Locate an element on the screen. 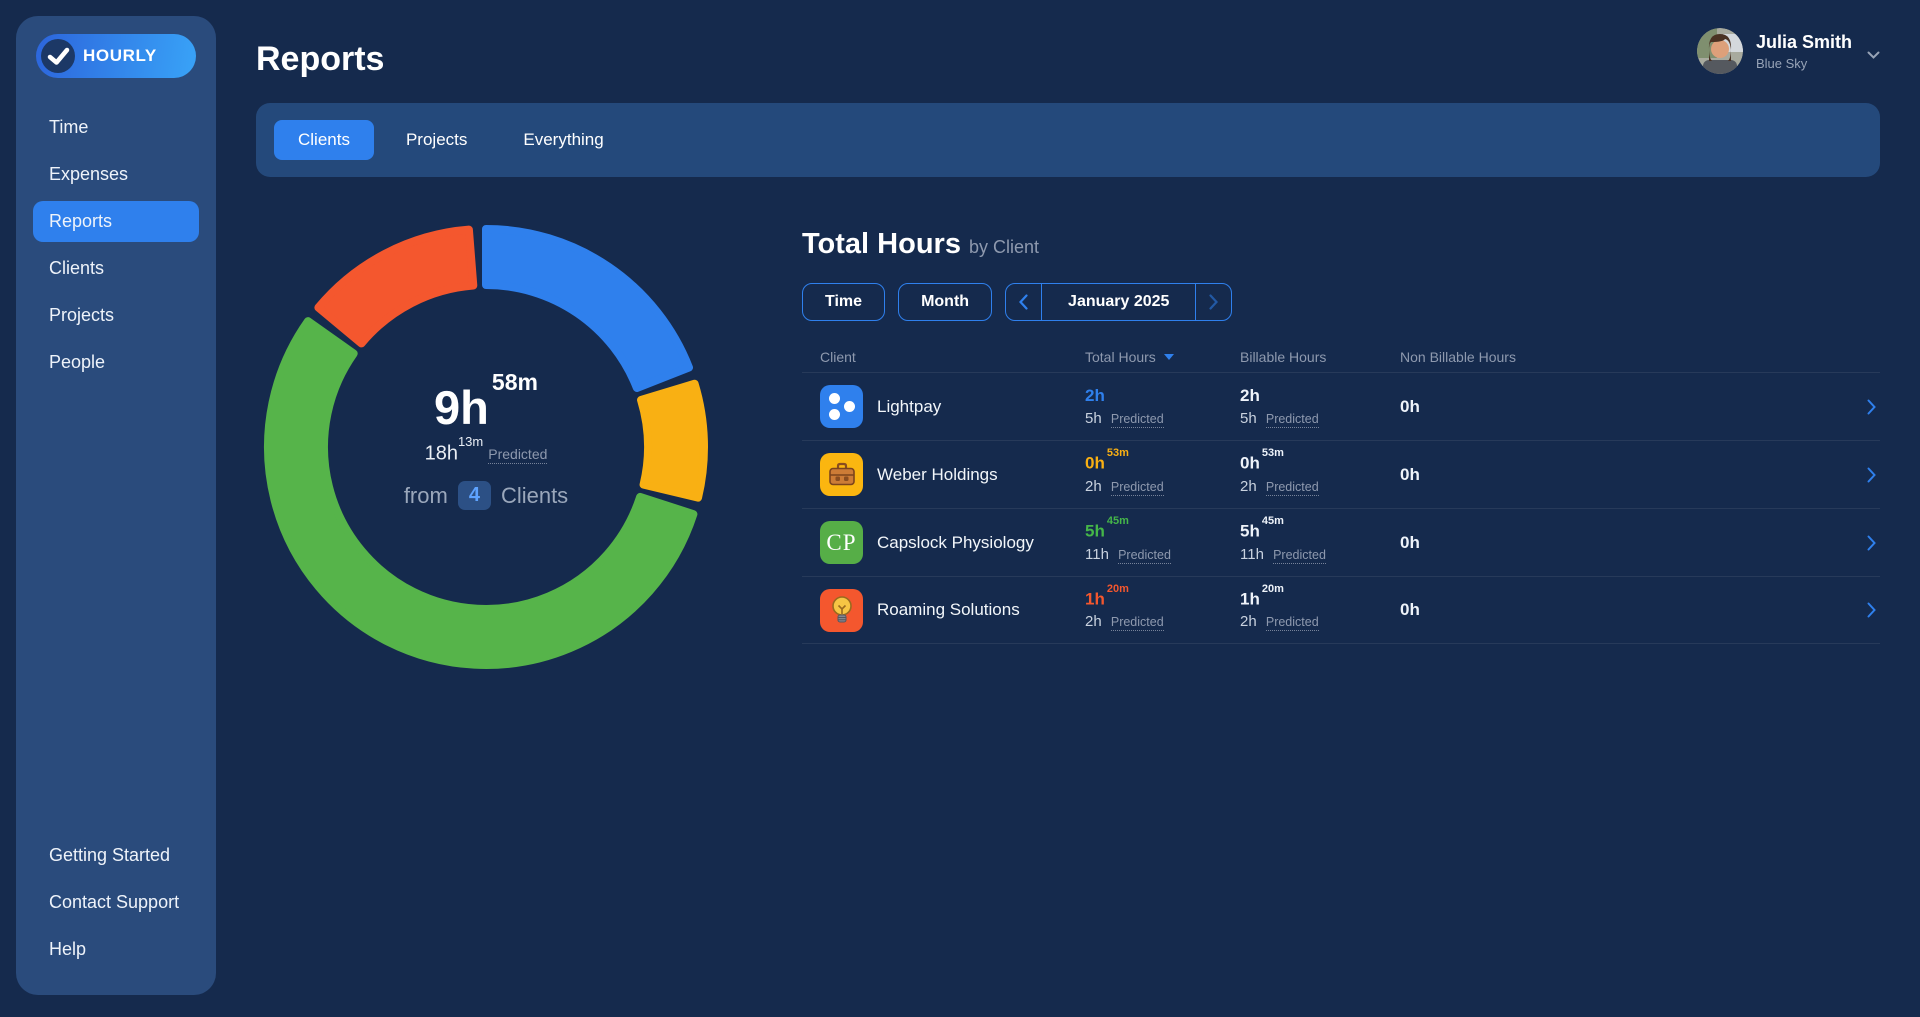 This screenshot has width=1920, height=1017. logo: HOURLY is located at coordinates (116, 56).